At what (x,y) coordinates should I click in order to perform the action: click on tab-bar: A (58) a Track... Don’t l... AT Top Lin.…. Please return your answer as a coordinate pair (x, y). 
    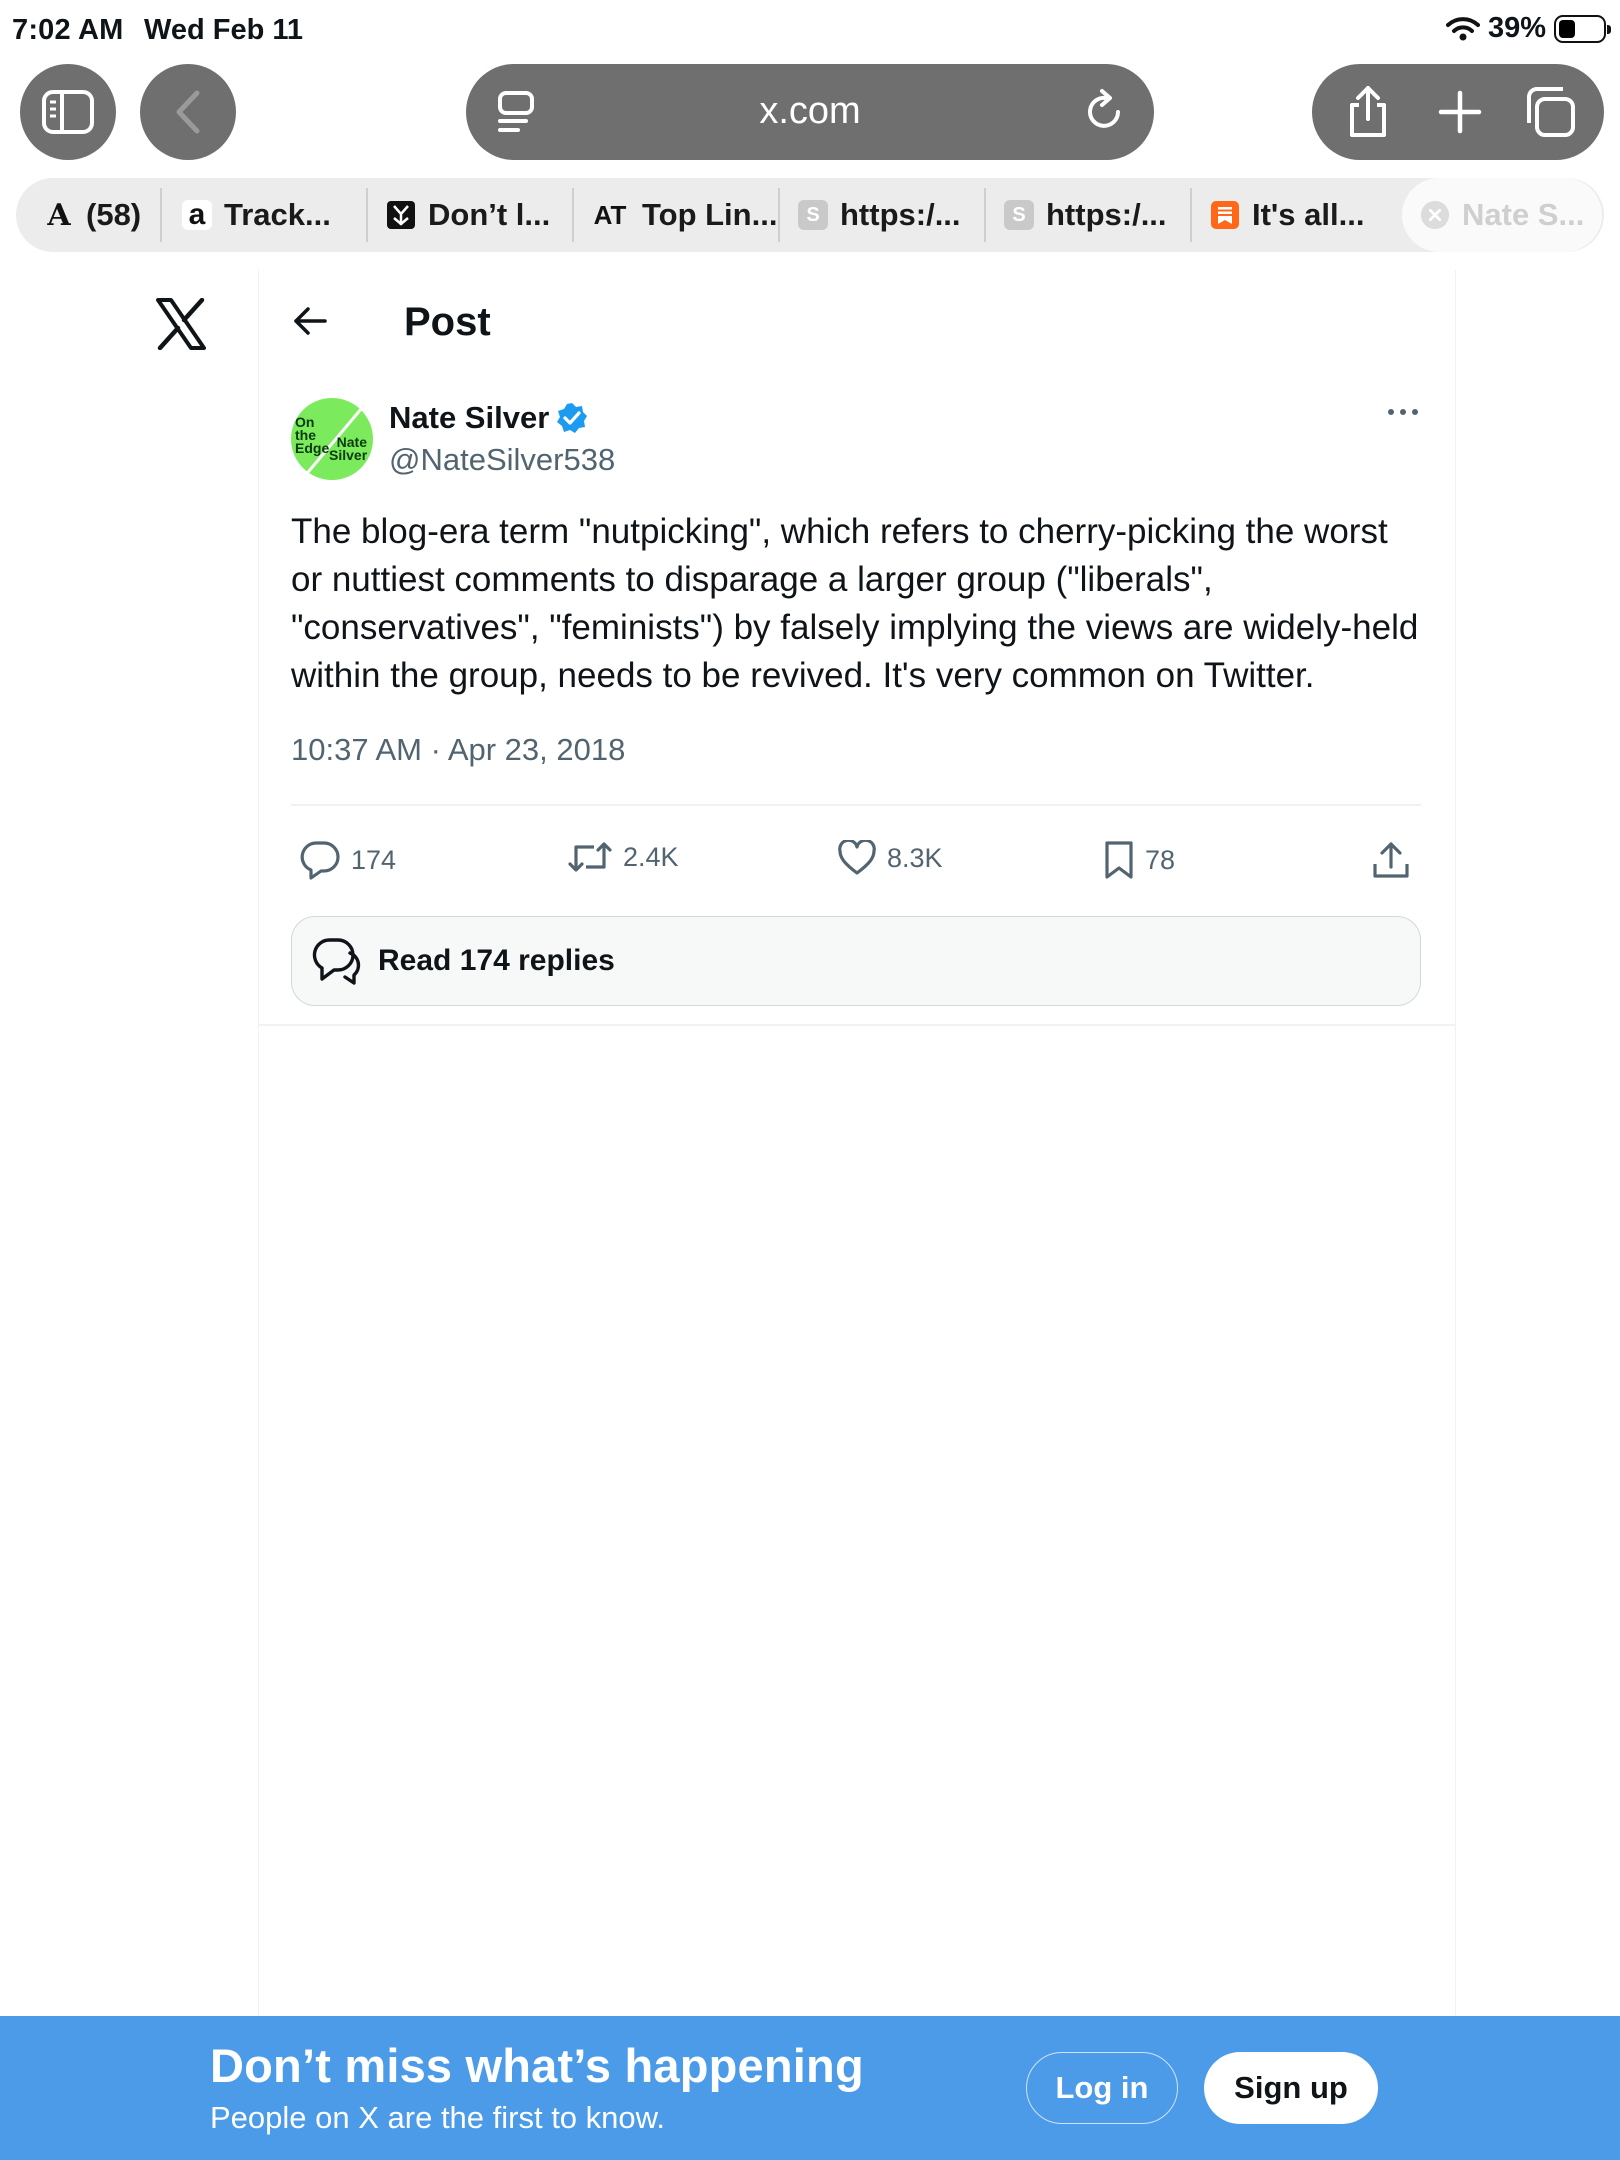
    Looking at the image, I should click on (810, 215).